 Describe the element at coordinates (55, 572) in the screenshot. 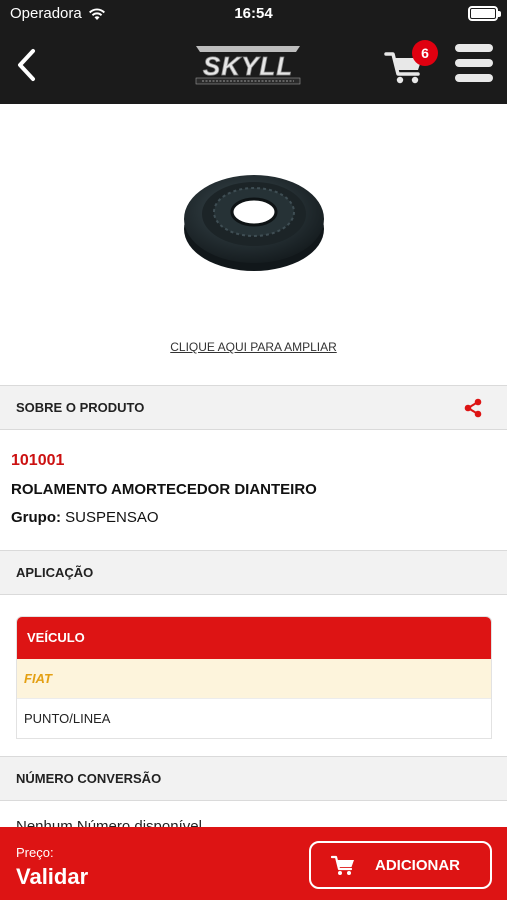

I see `application-title: APLICAÇÃO` at that location.